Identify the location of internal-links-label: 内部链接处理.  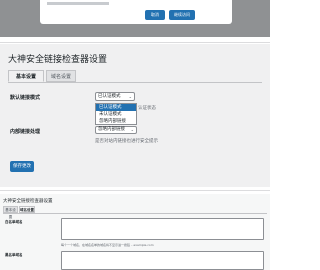
(25, 132).